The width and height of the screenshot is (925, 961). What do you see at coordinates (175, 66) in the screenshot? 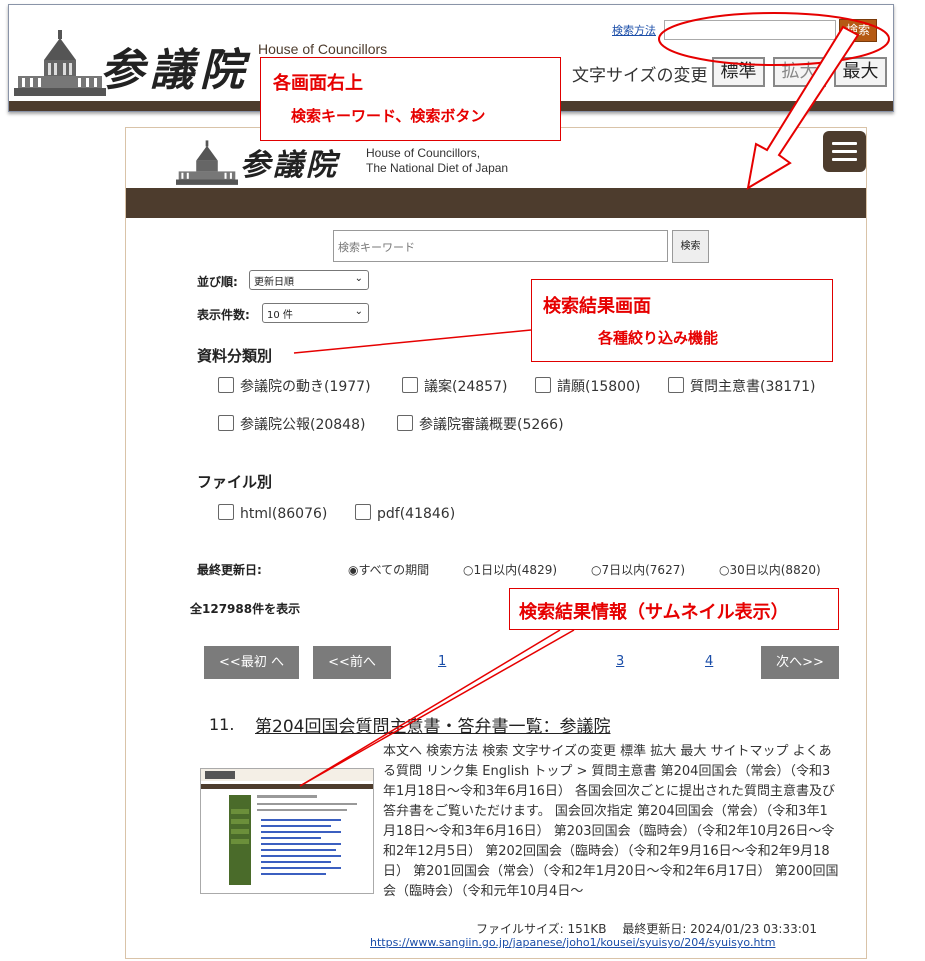
I see `site-logo: 参議院` at bounding box center [175, 66].